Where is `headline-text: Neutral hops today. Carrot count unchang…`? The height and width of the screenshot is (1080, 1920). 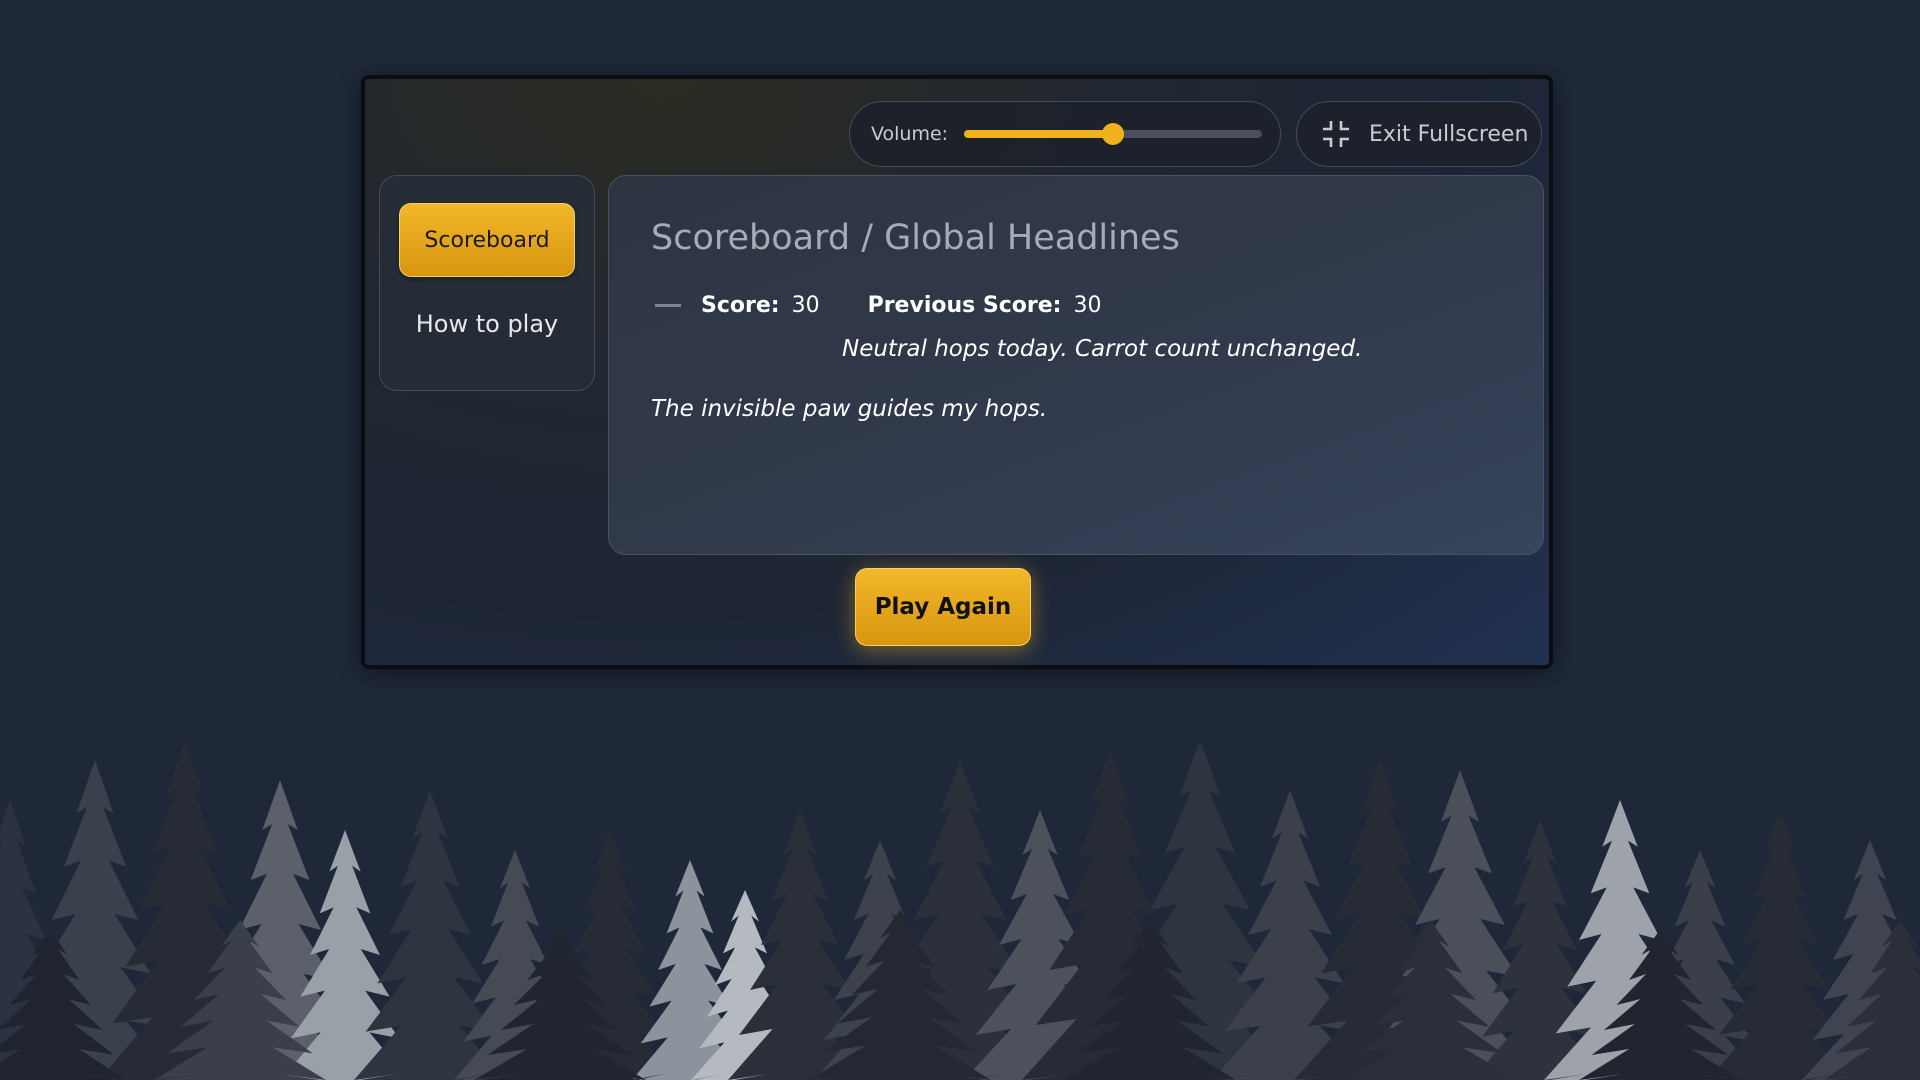 headline-text: Neutral hops today. Carrot count unchang… is located at coordinates (1102, 349).